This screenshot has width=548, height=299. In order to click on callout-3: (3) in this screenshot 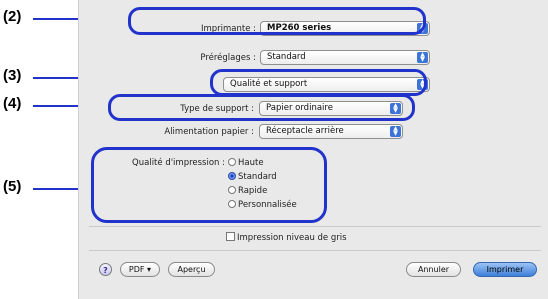, I will do `click(12, 75)`.